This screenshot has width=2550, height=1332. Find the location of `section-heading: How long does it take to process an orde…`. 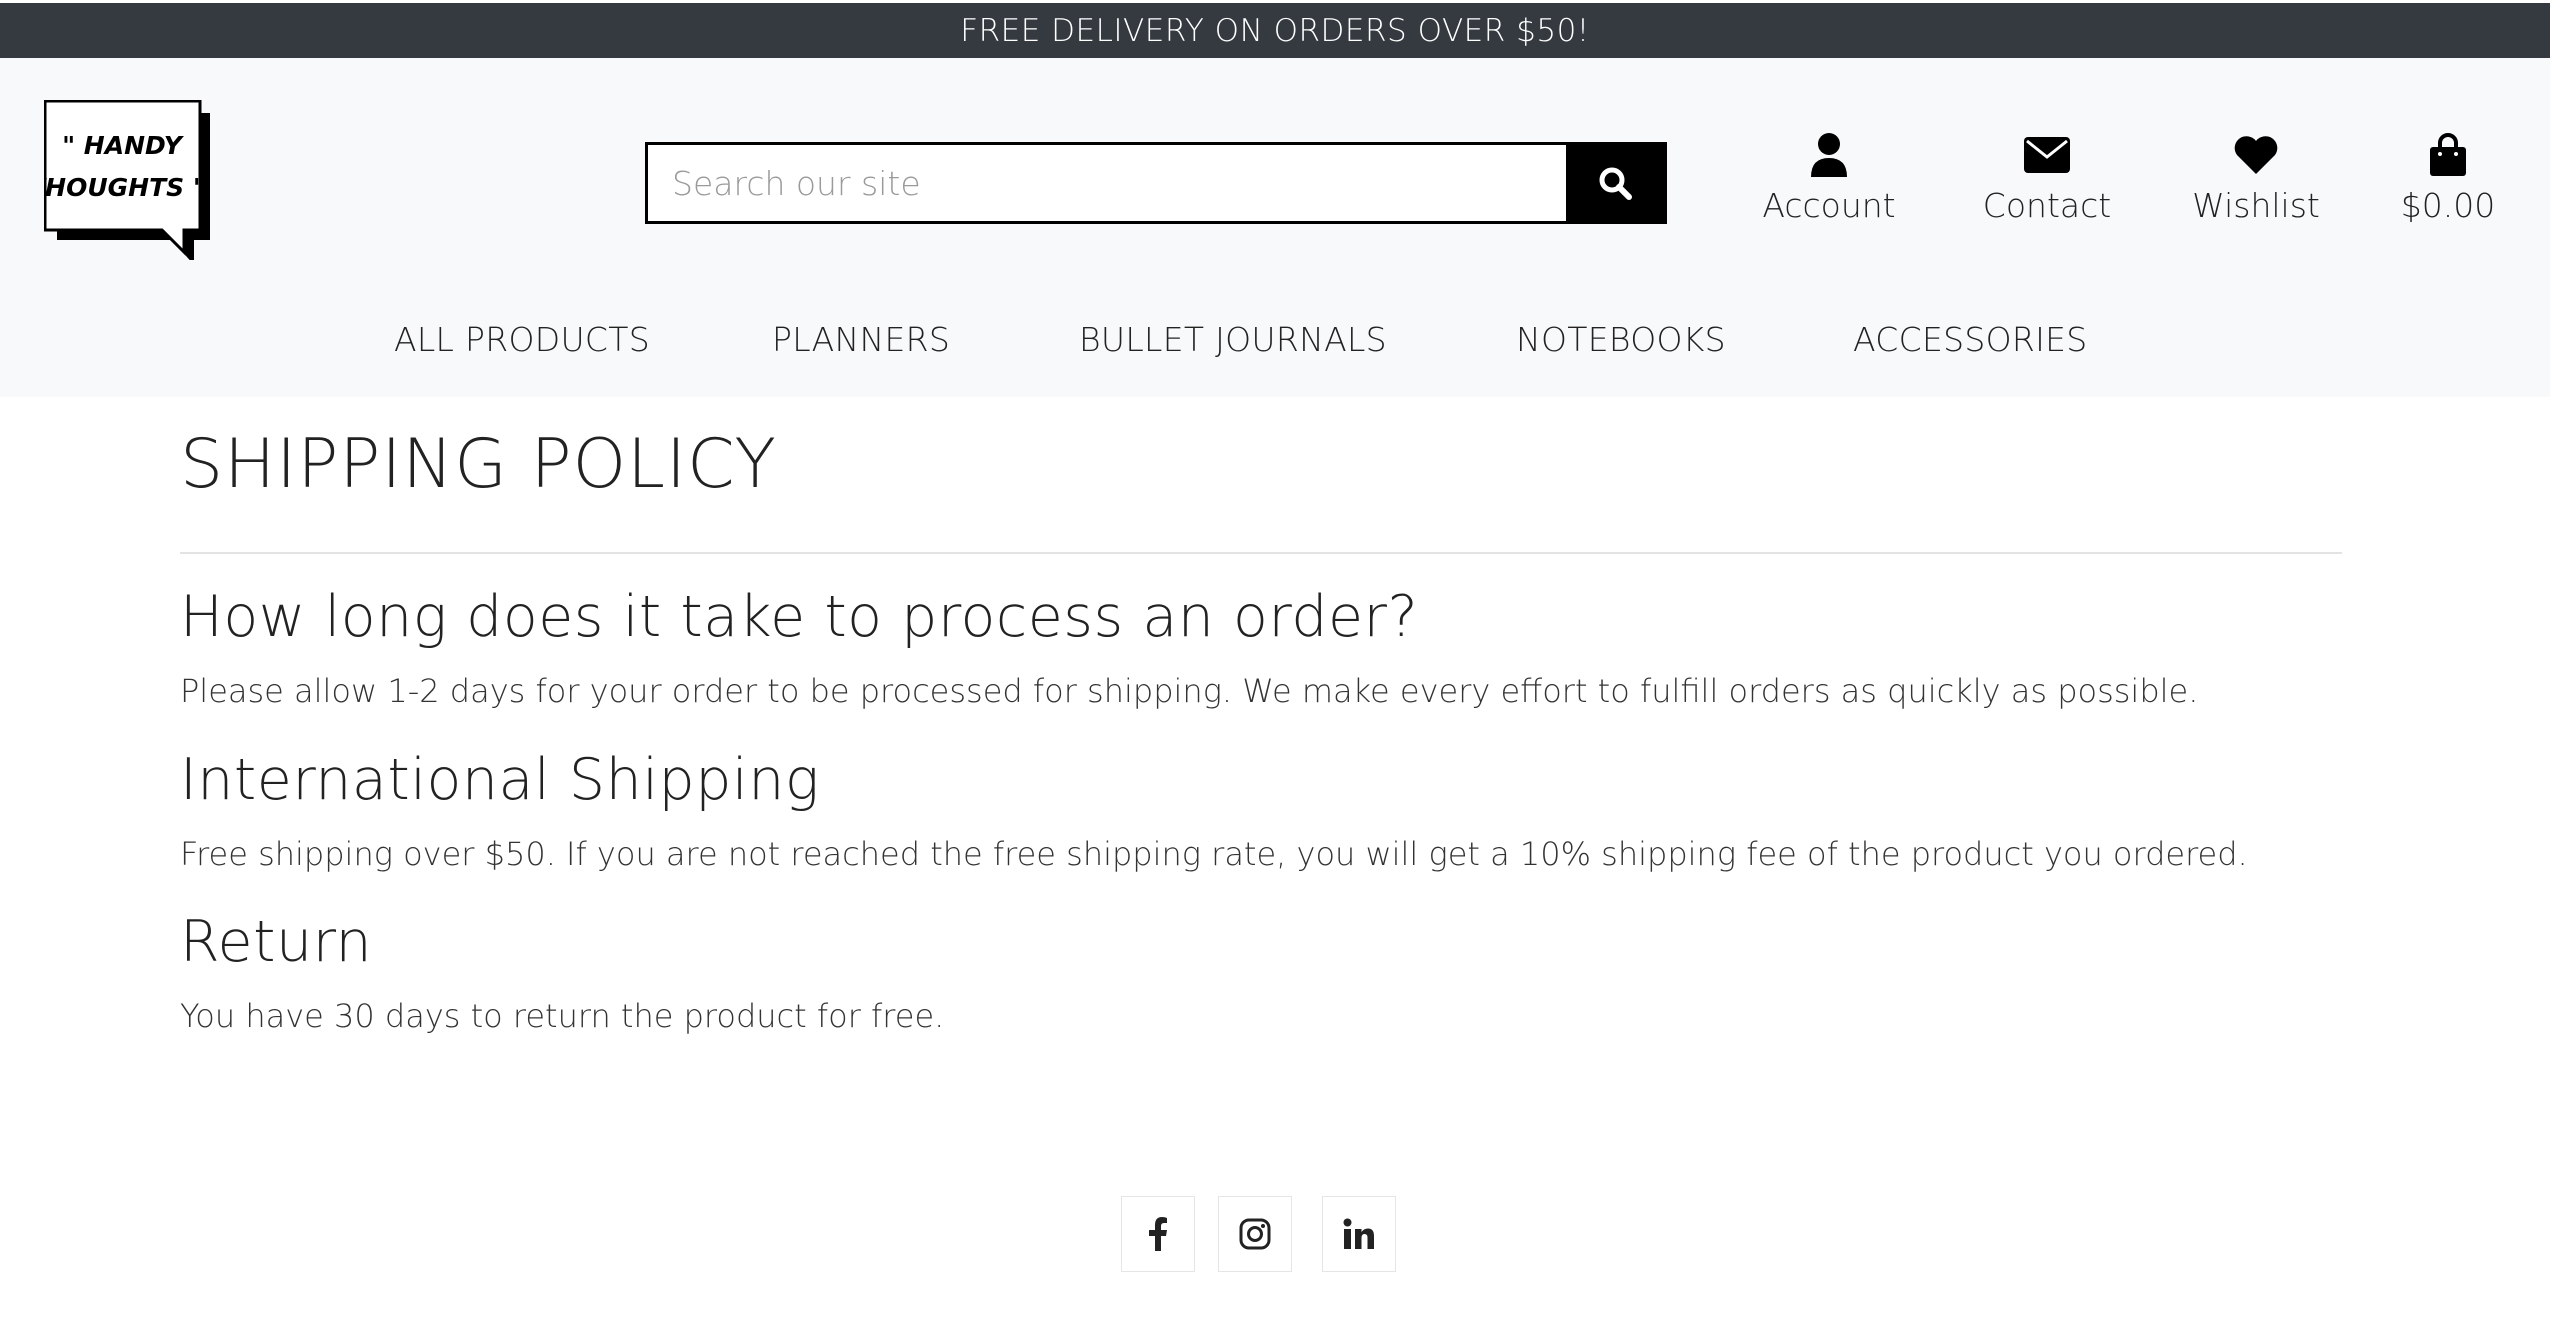

section-heading: How long does it take to process an orde… is located at coordinates (799, 617).